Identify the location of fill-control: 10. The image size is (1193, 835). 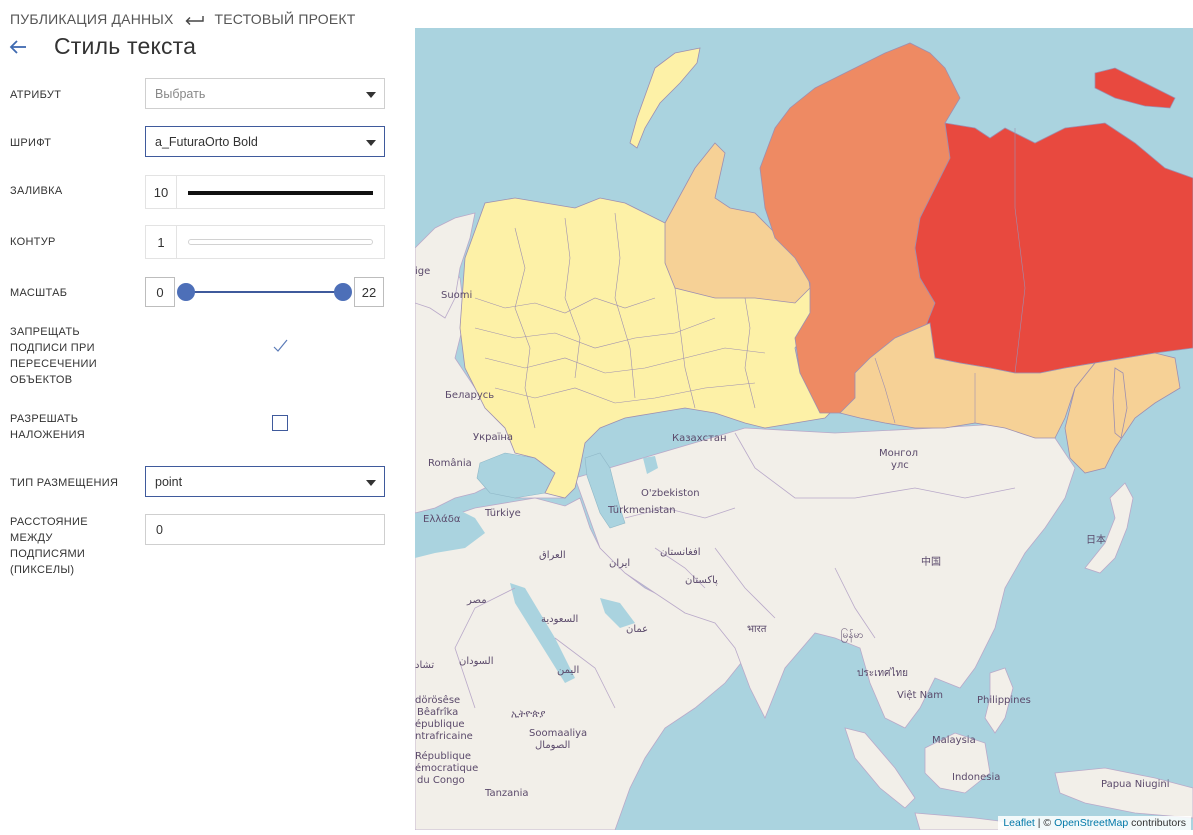
(265, 192).